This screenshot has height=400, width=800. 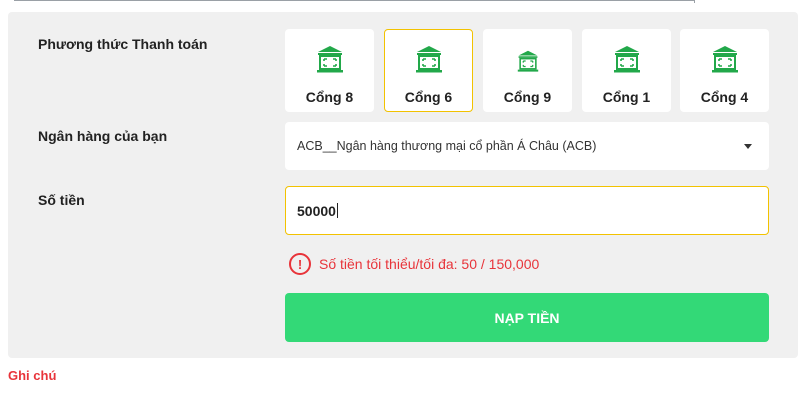 I want to click on amount-error: ! Số tiền tối thiểu/tối đa: 50 / 150,000, so click(x=414, y=264).